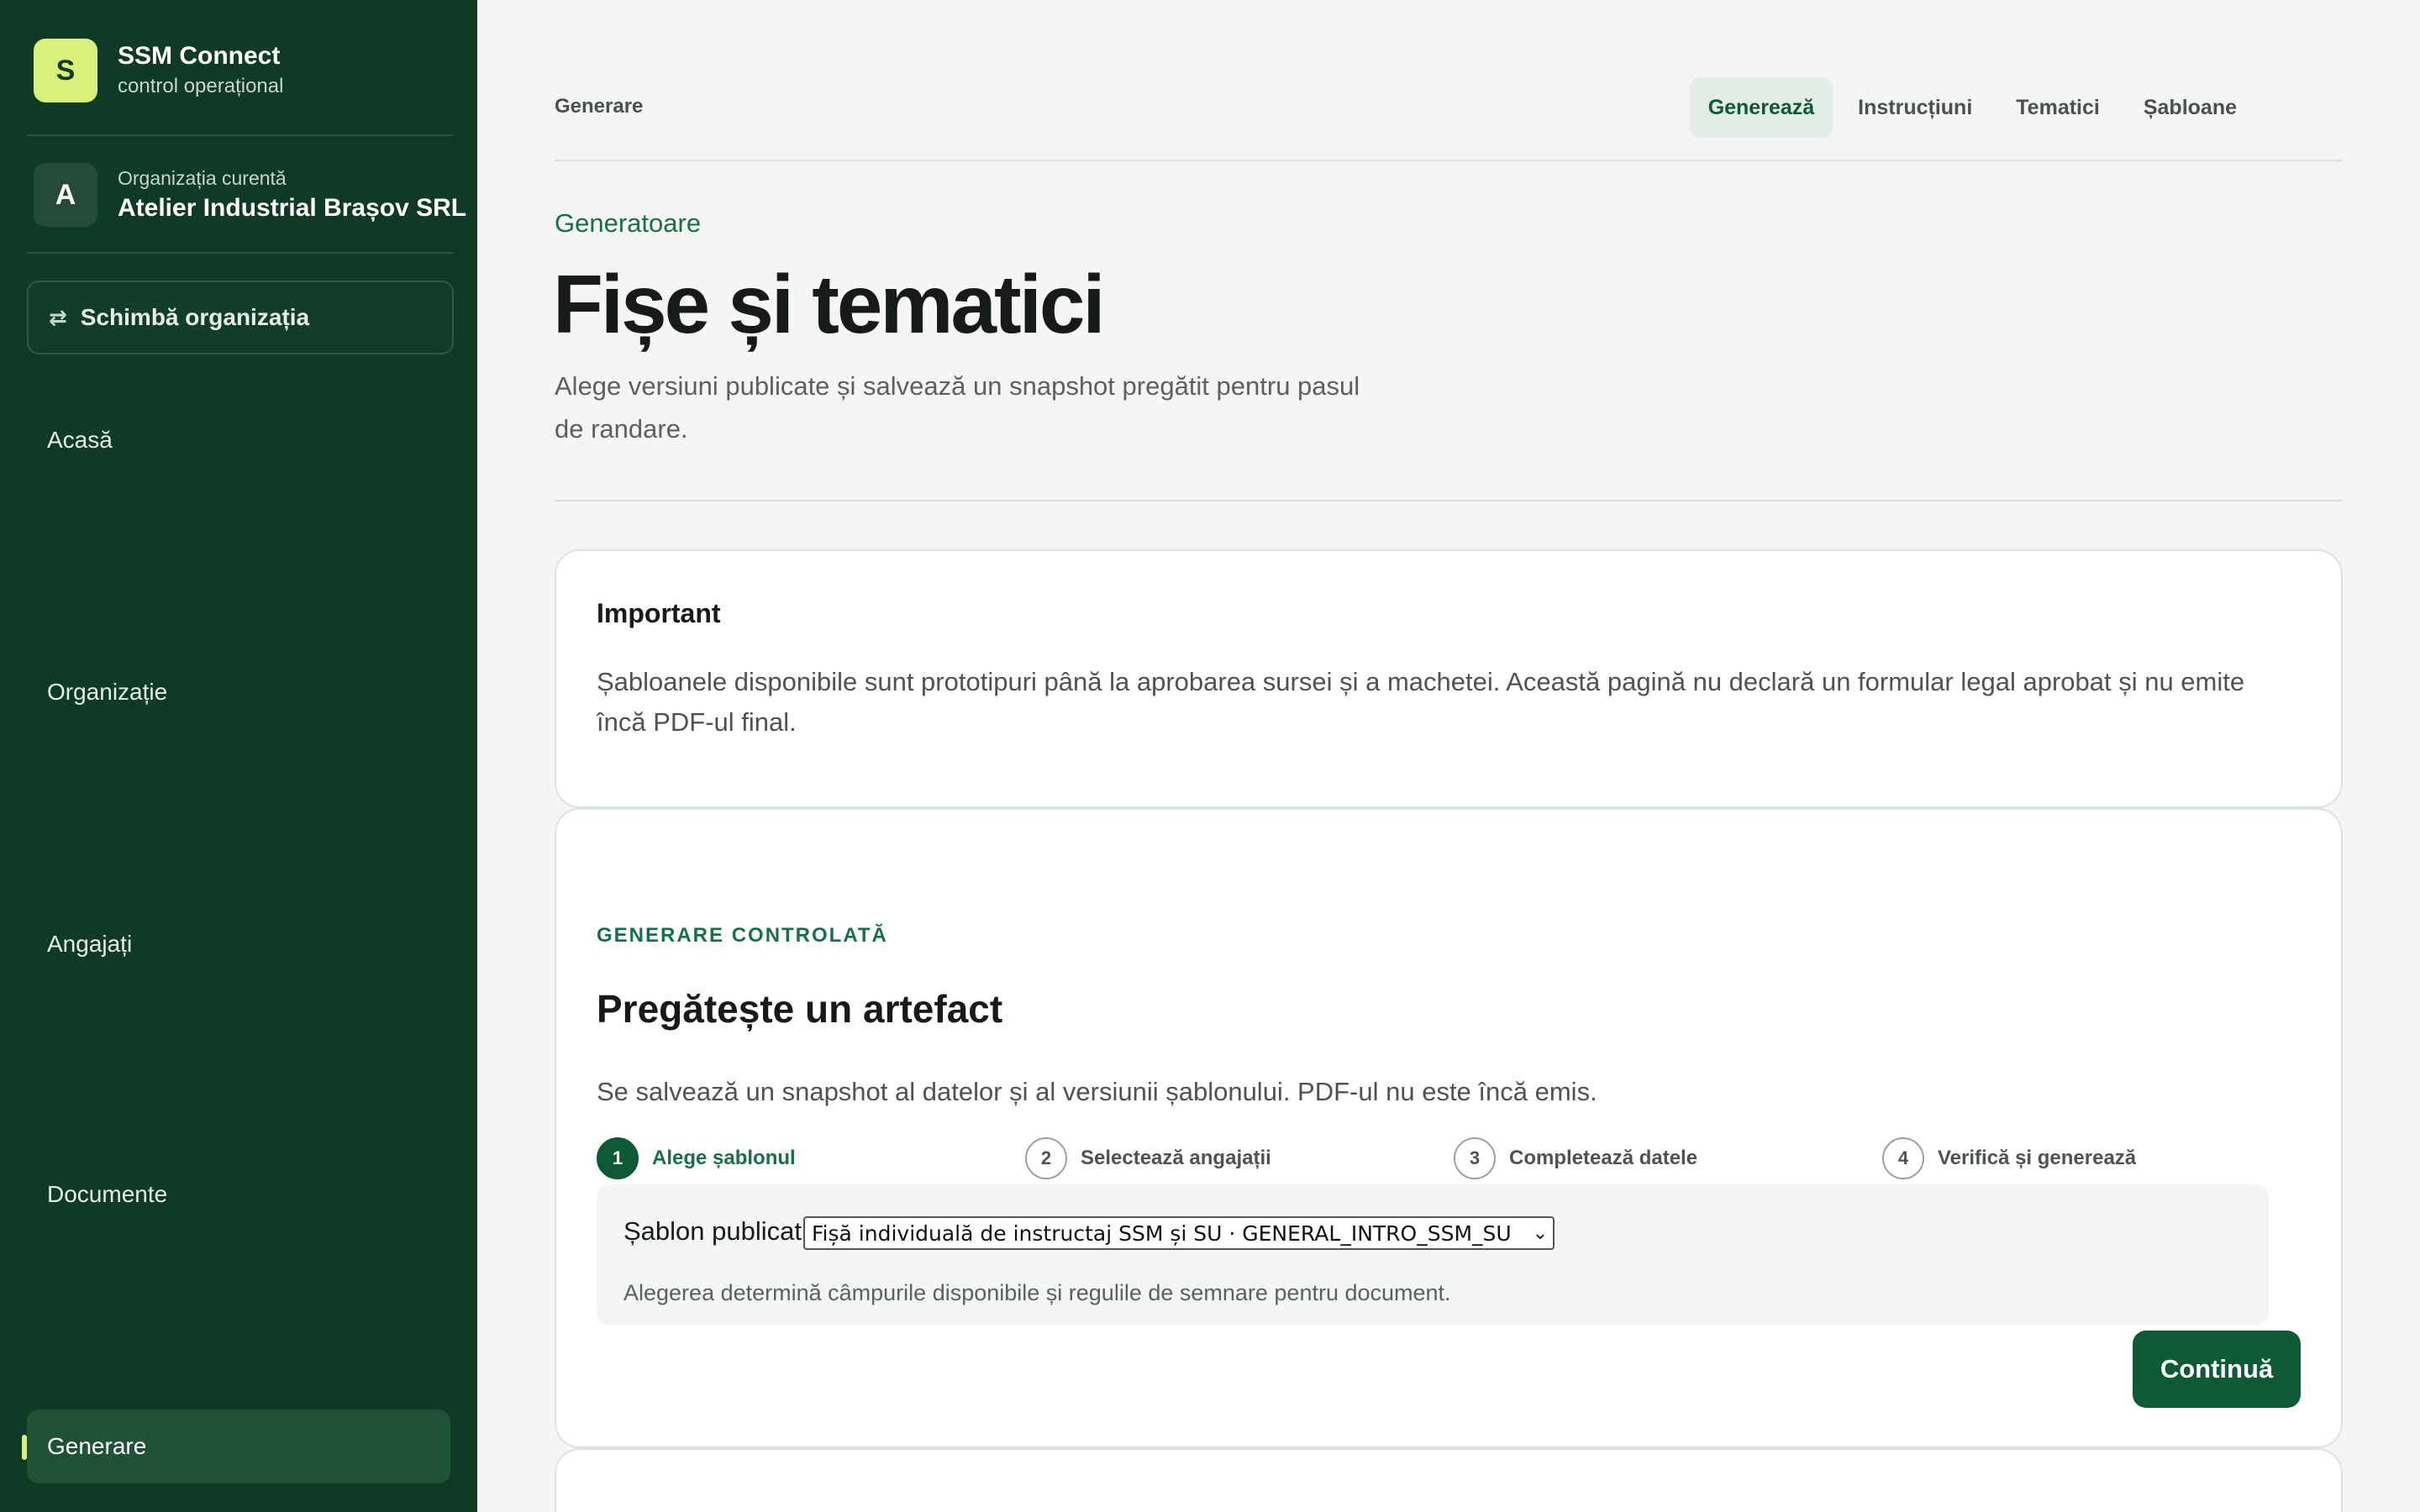 The height and width of the screenshot is (1512, 2420). What do you see at coordinates (195, 317) in the screenshot?
I see `switch-organization-label: Schimbă organizația` at bounding box center [195, 317].